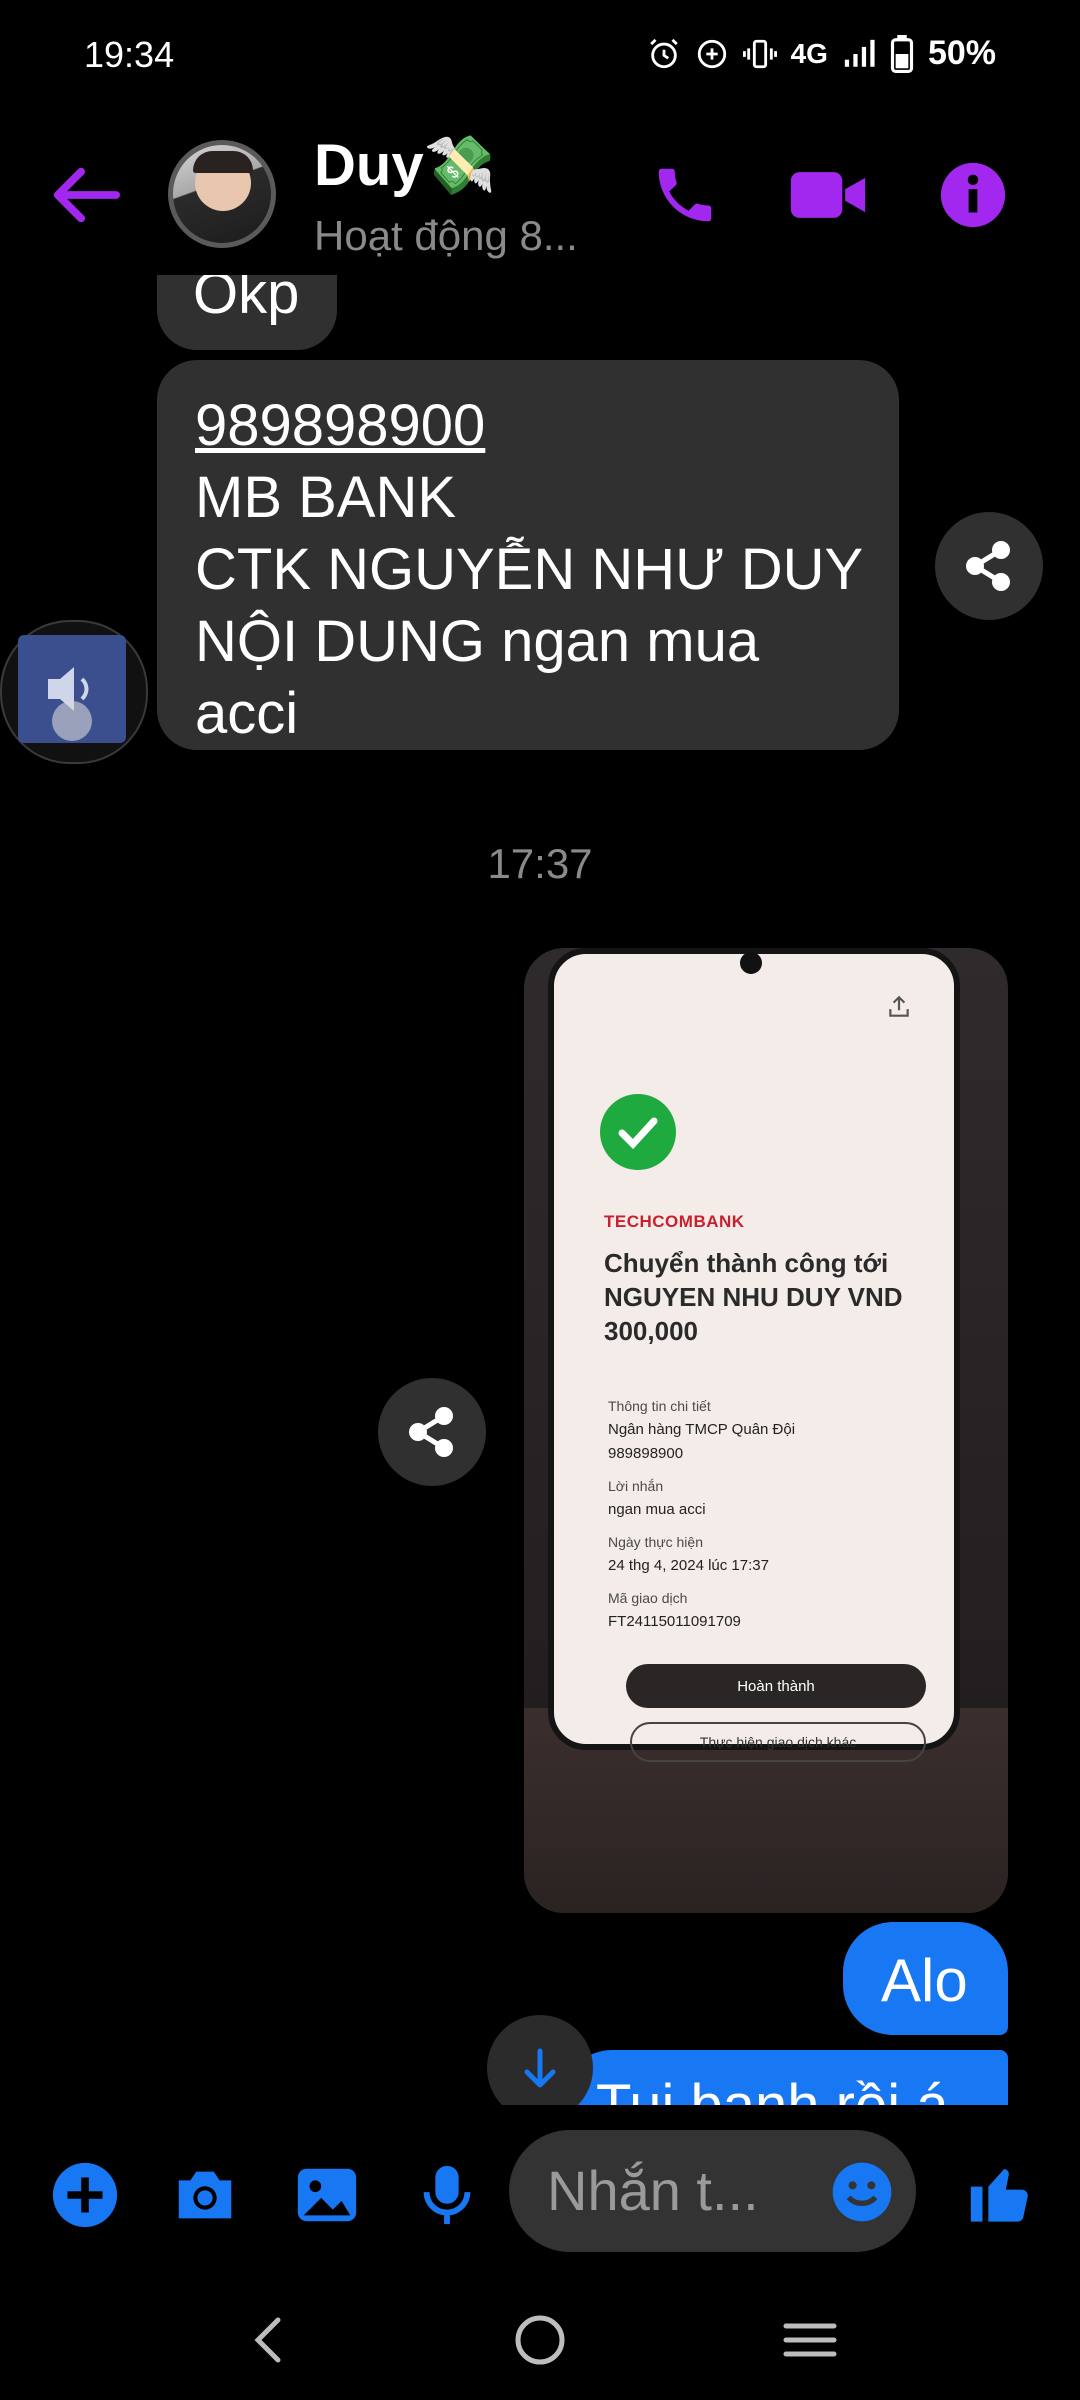  I want to click on data-saver-icon, so click(711, 53).